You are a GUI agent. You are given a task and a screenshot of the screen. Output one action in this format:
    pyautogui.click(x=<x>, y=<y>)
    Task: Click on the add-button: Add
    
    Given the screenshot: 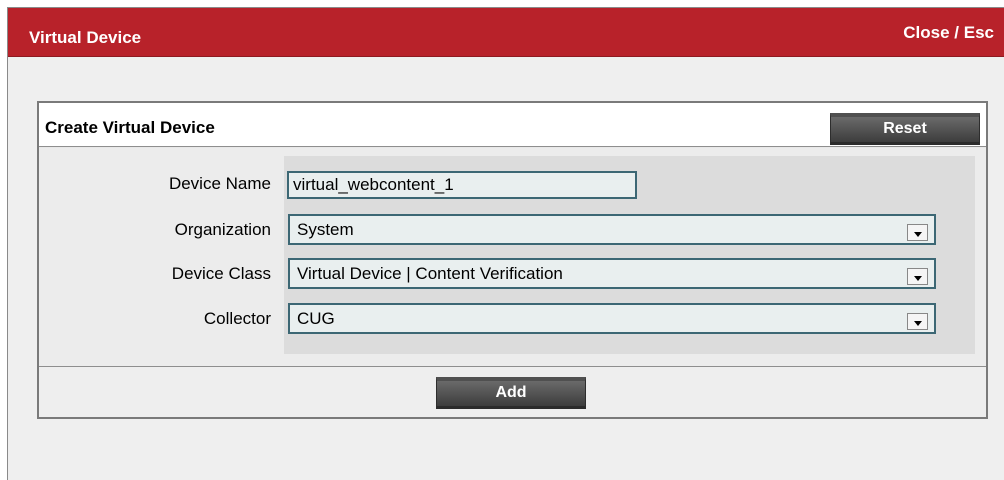 What is the action you would take?
    pyautogui.click(x=511, y=393)
    